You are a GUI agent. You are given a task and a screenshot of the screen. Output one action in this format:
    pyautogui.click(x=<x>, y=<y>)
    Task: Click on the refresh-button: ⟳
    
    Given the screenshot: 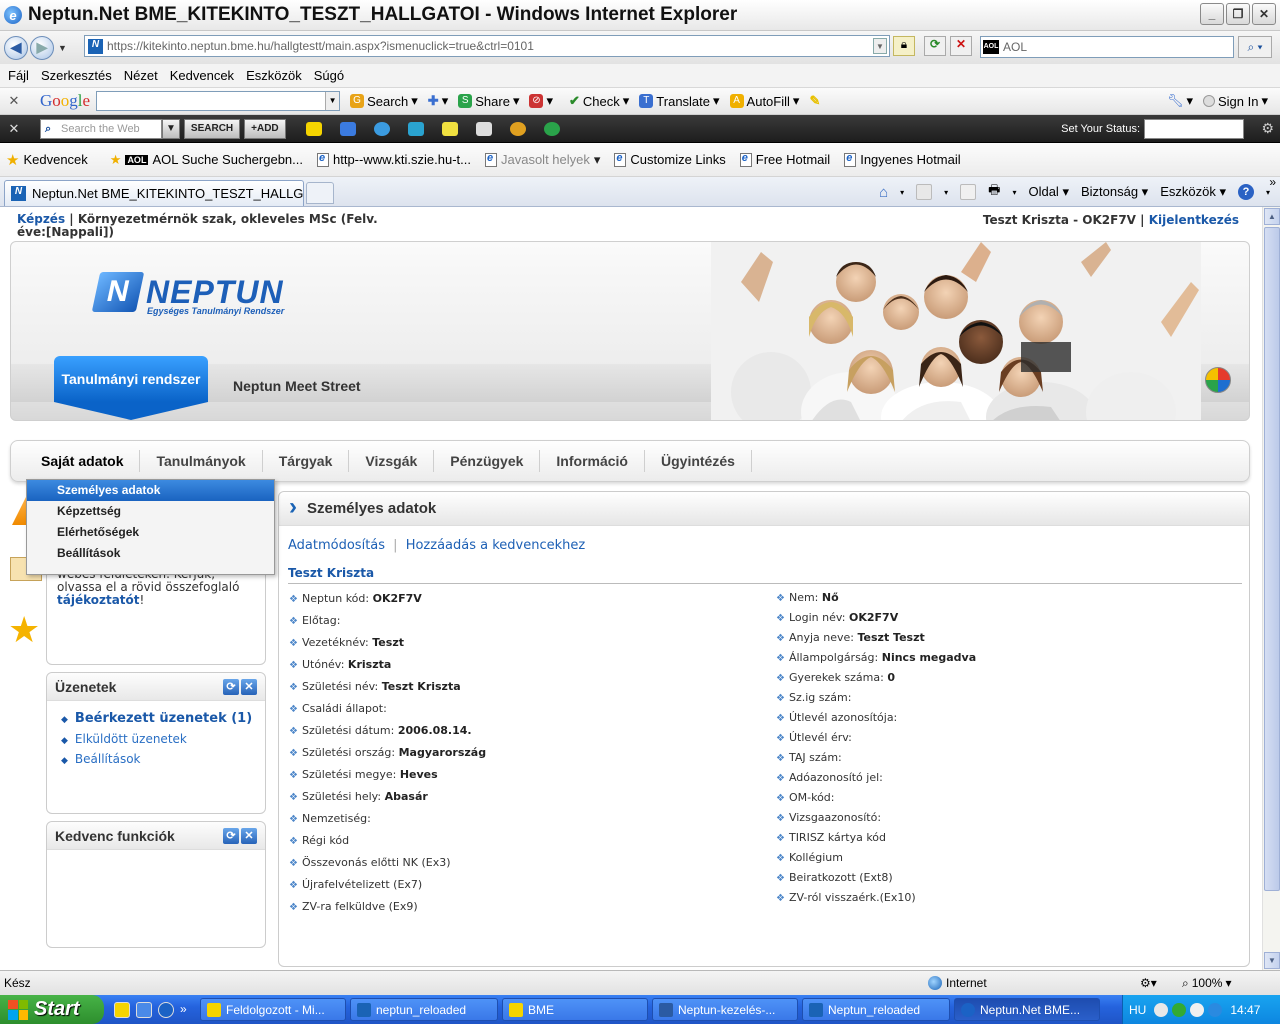 What is the action you would take?
    pyautogui.click(x=935, y=46)
    